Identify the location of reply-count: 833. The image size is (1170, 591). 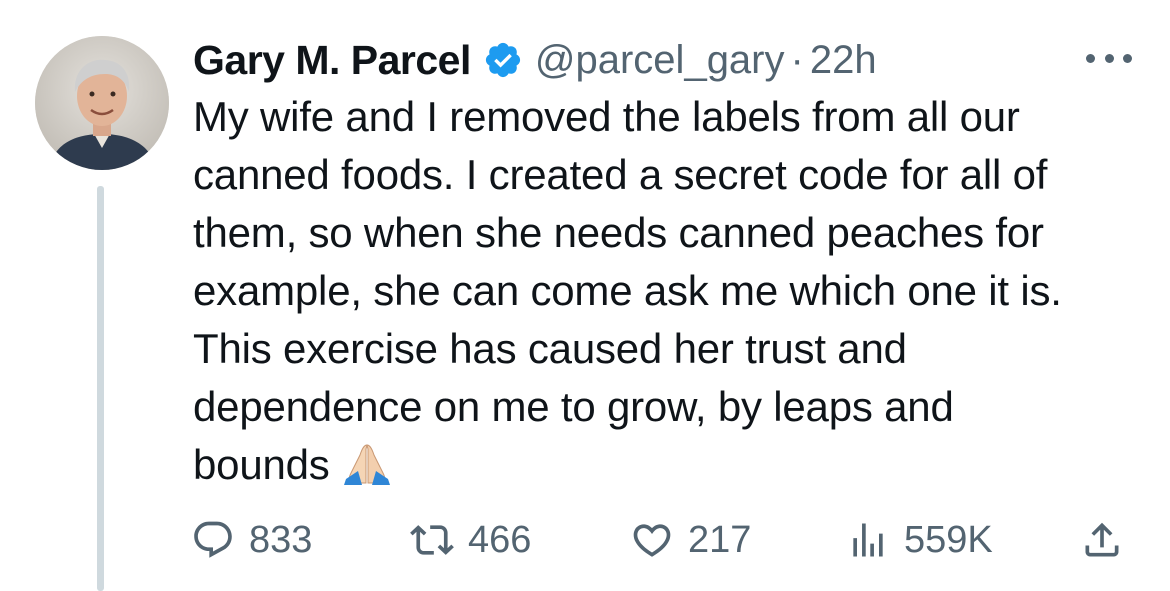
(281, 539).